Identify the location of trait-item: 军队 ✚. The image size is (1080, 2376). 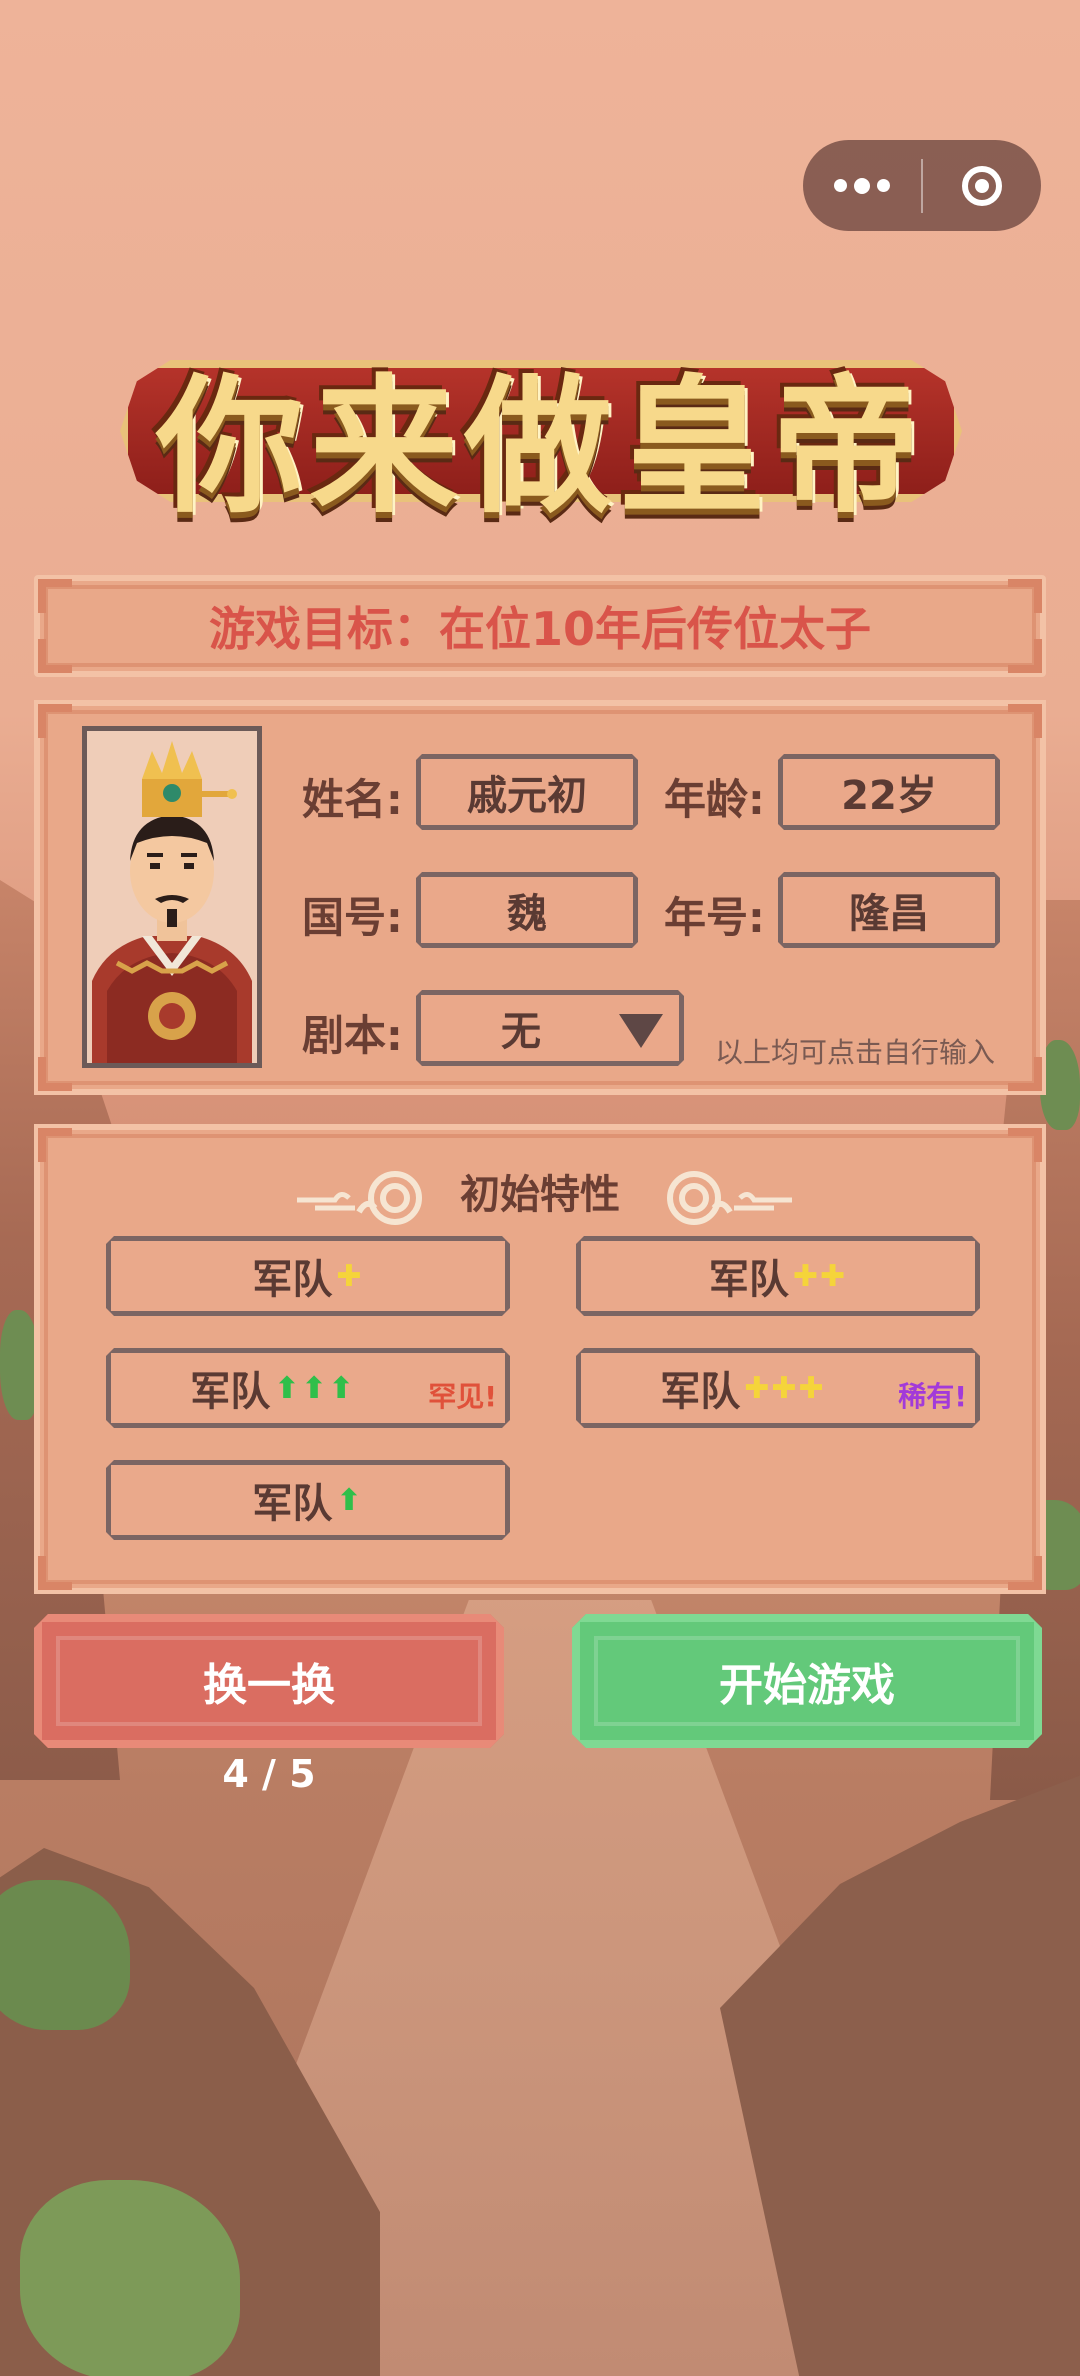
(308, 1276).